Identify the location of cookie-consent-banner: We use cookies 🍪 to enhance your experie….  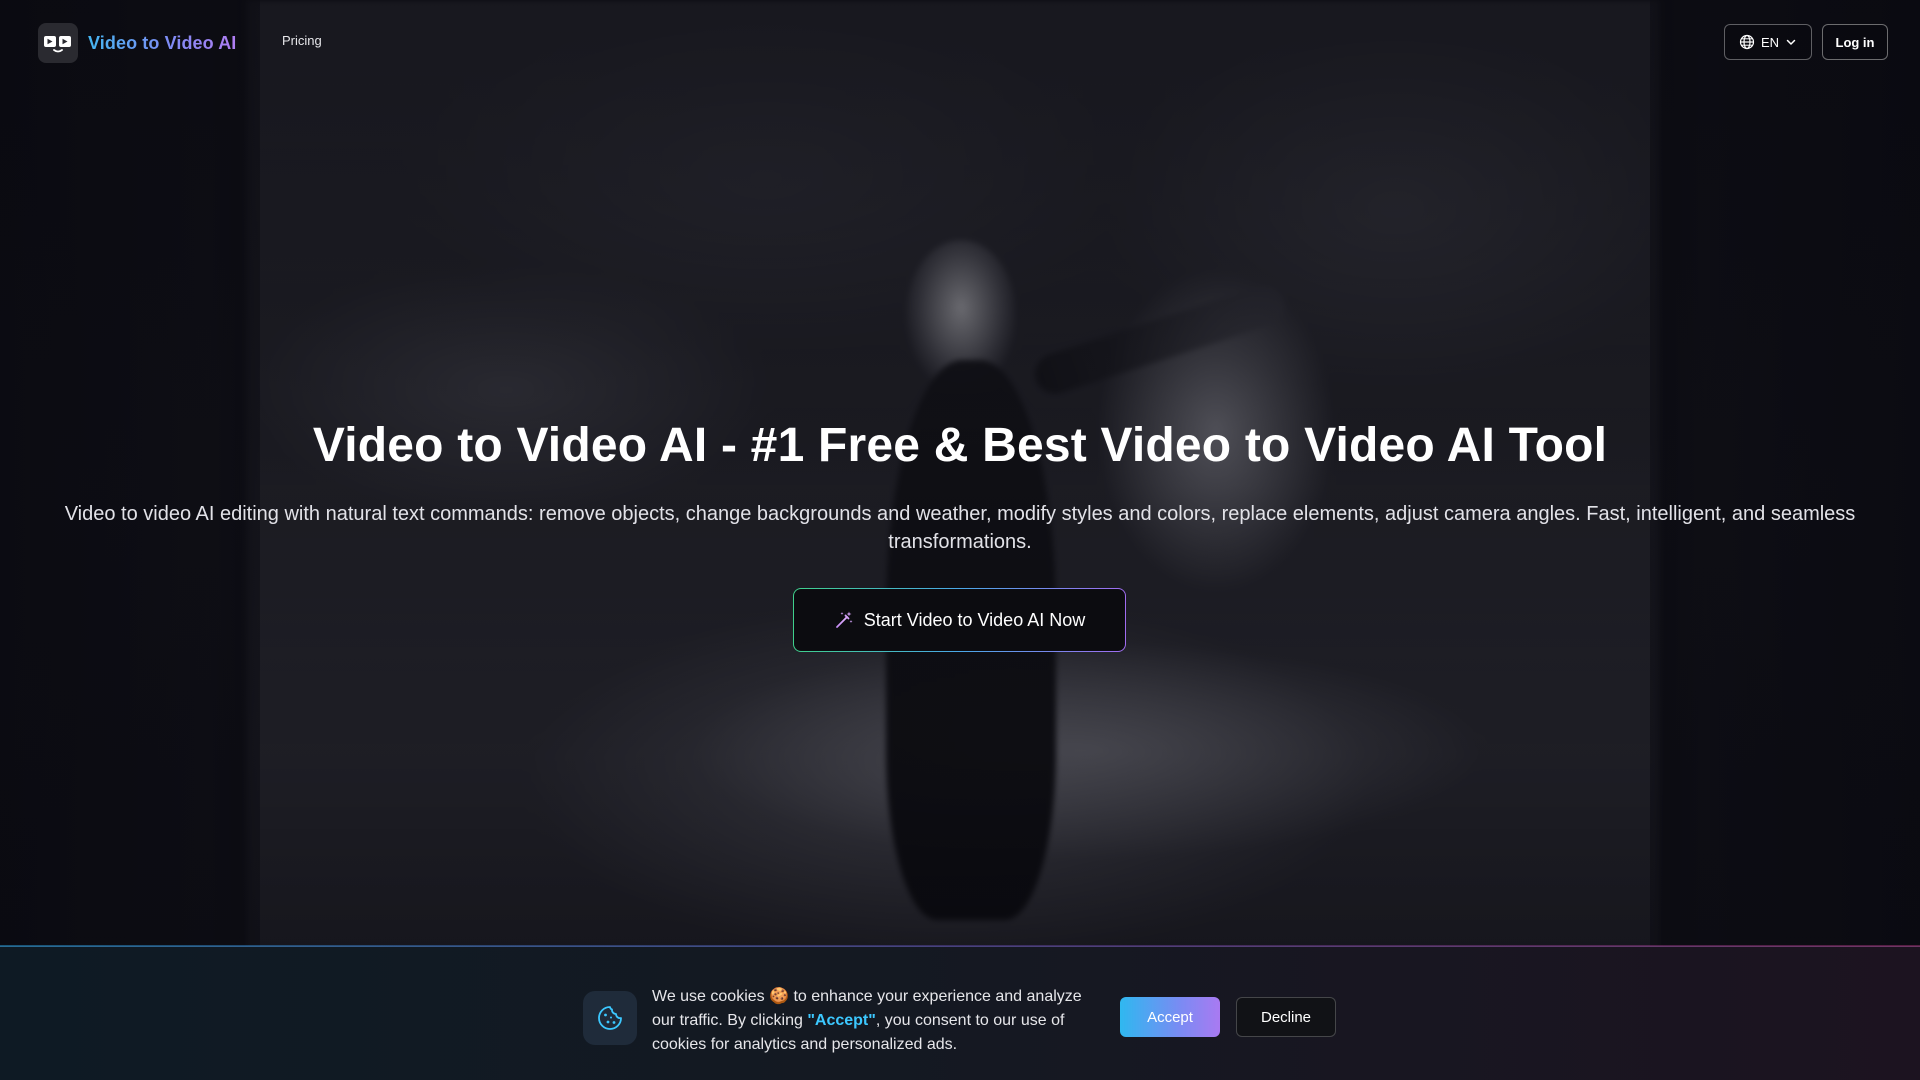
(960, 1012).